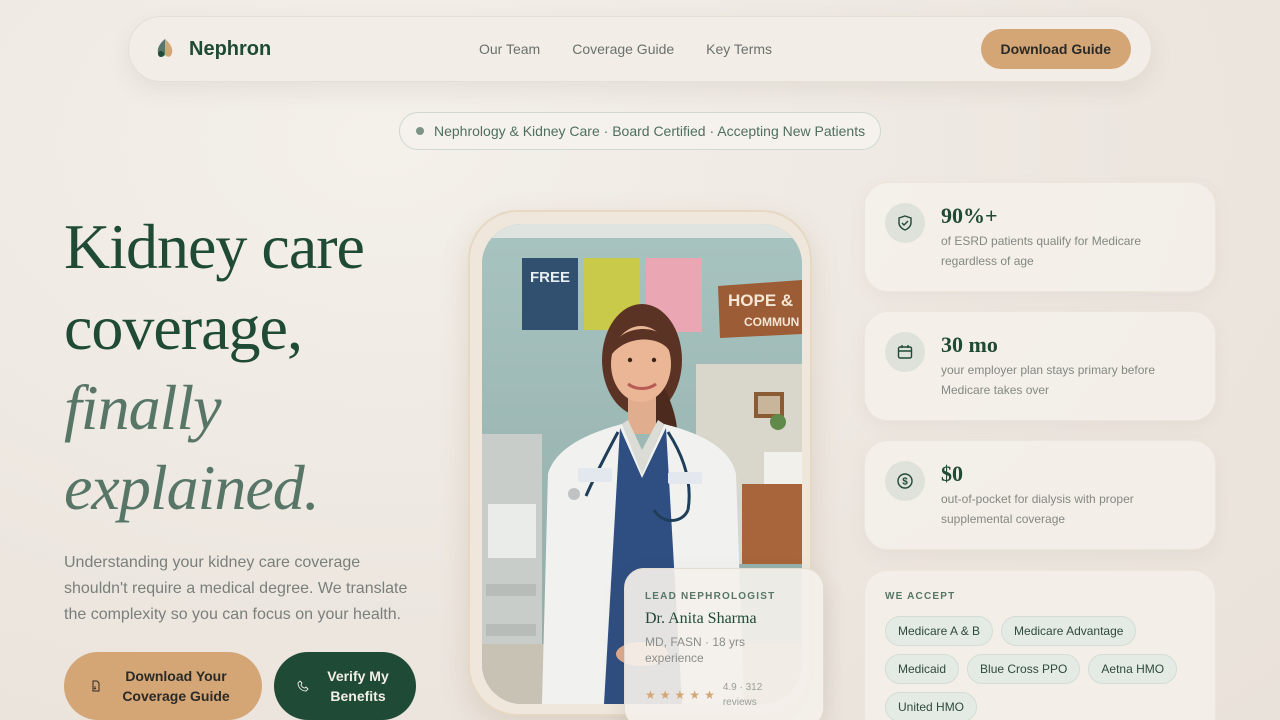 The image size is (1280, 720). I want to click on calendar-icon, so click(905, 352).